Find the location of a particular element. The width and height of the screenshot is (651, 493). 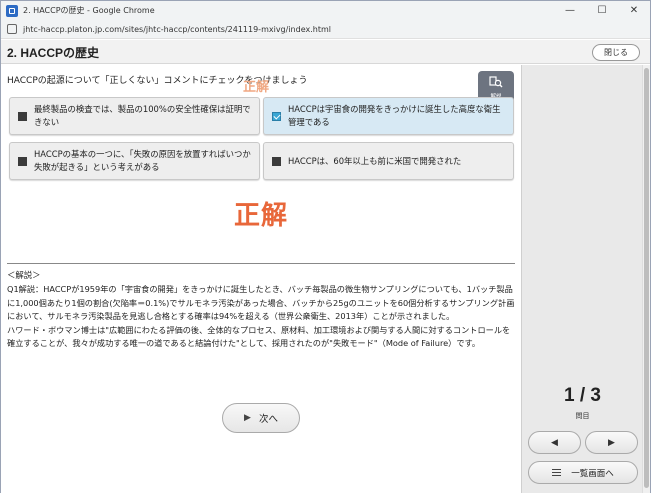

correct-mark-small: 正解 is located at coordinates (256, 87).